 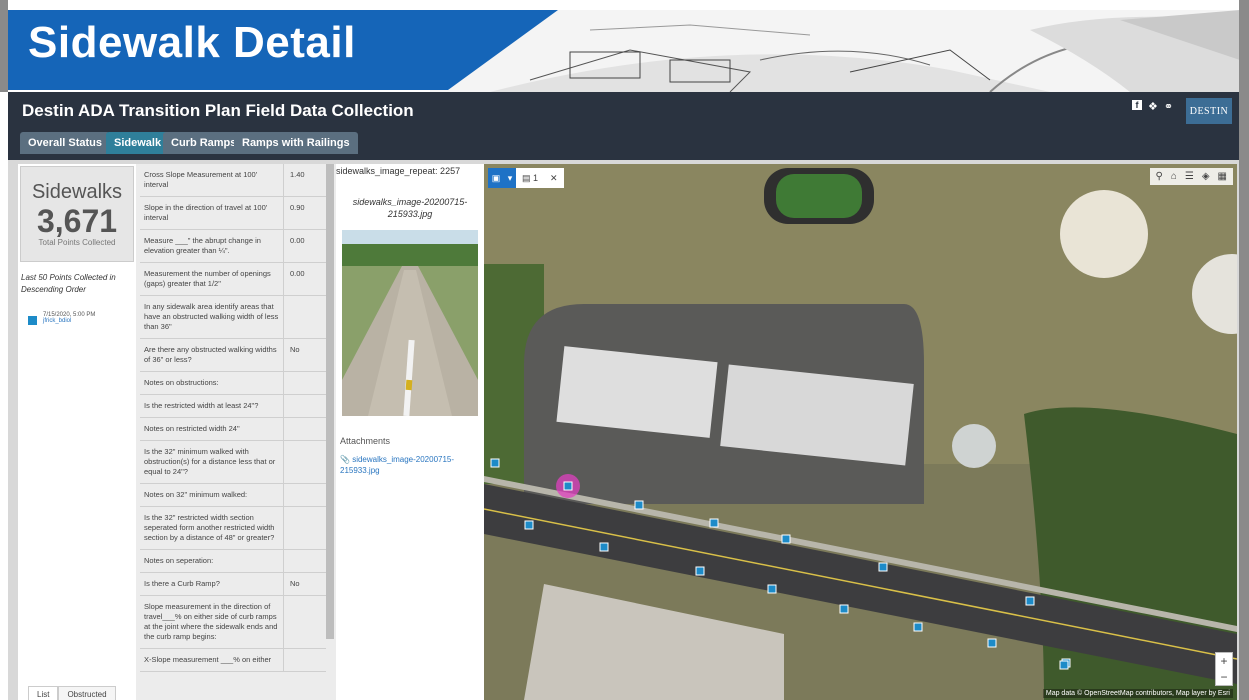 I want to click on attachment-link-text: sidewalks_image-20200715-215933.jpg, so click(x=397, y=465).